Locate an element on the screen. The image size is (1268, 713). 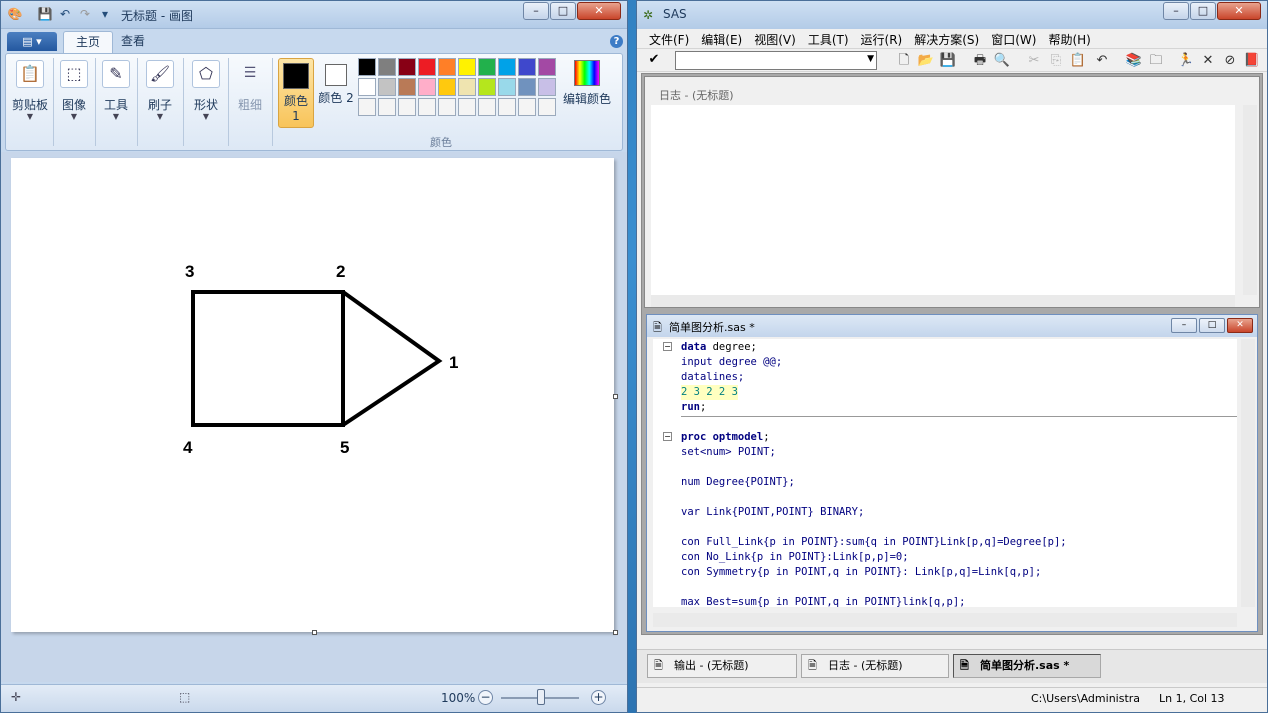
print-icon: 🖶 is located at coordinates (980, 61).